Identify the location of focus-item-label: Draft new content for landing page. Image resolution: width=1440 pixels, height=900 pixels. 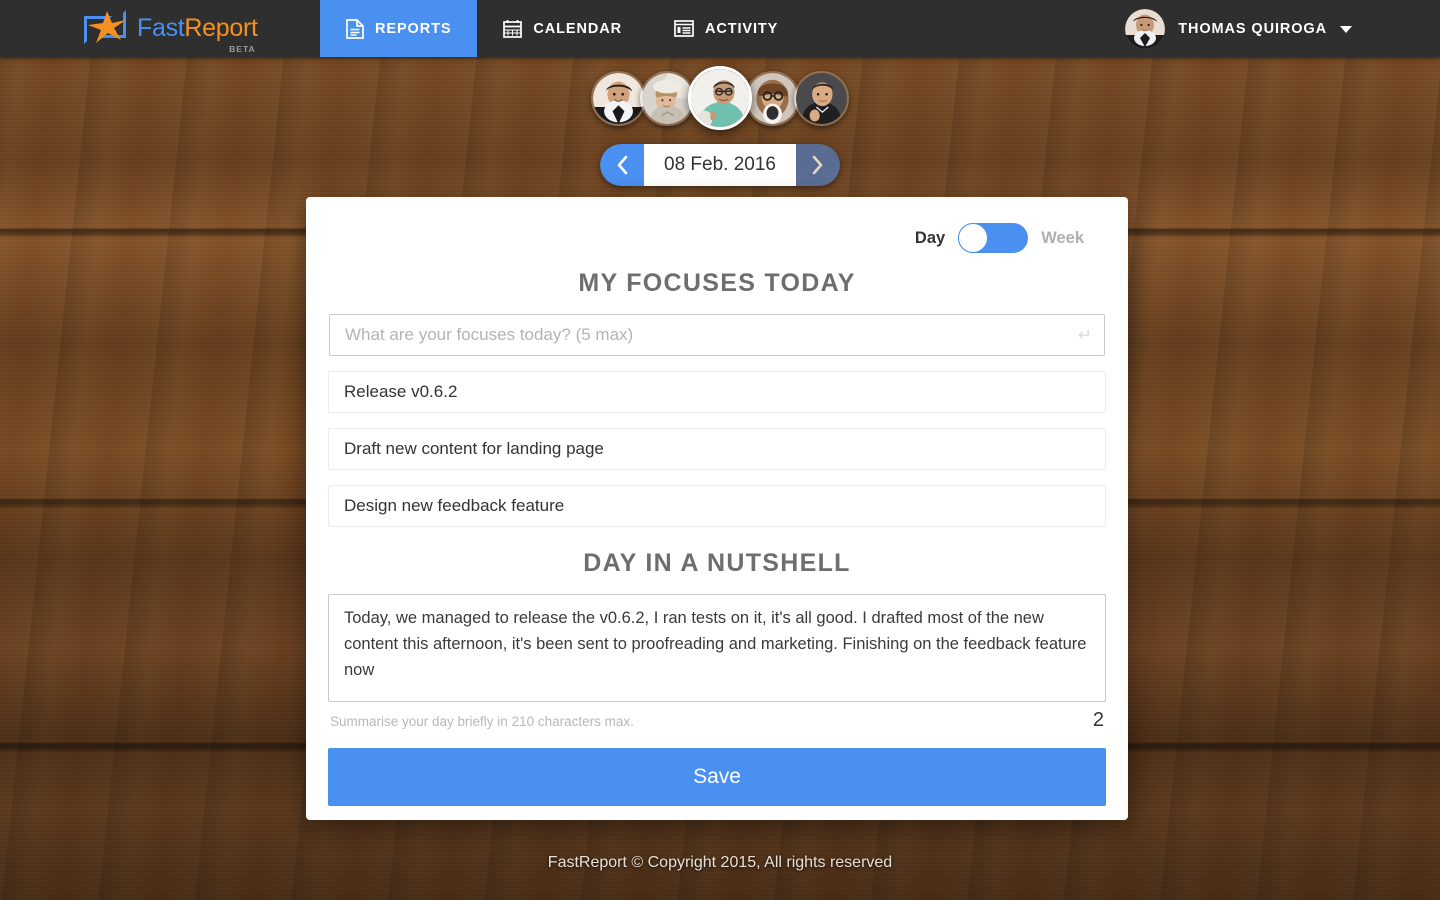
(474, 448).